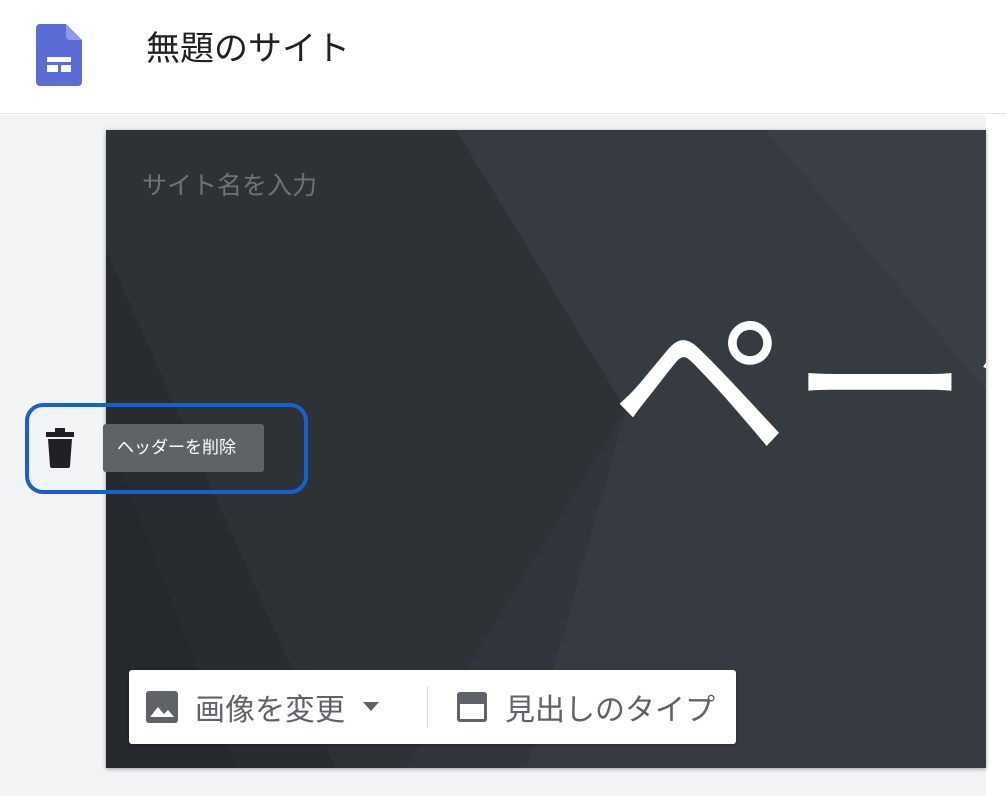 Image resolution: width=1006 pixels, height=796 pixels. I want to click on top-bar: 無題のサイト, so click(503, 57).